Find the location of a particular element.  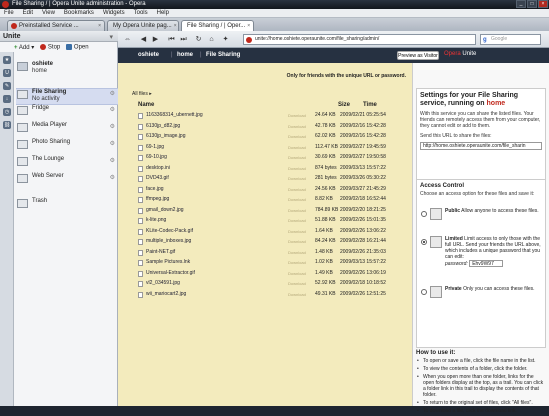

service-item-photo-sharing: Photo Sharing ⚙ is located at coordinates (67, 146).